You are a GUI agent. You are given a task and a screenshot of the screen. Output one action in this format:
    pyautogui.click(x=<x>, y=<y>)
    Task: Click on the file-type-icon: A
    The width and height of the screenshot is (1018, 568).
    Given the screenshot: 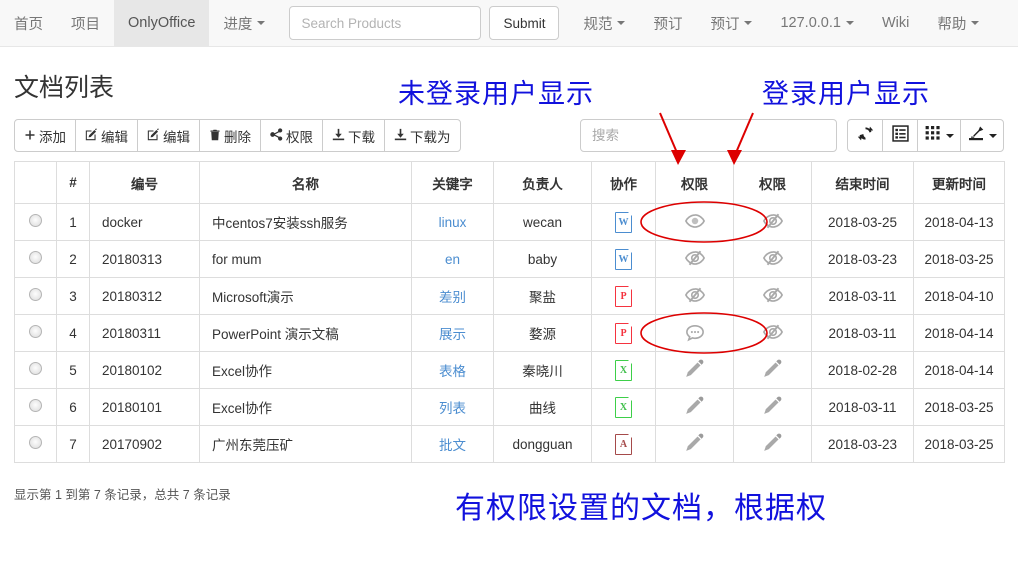 What is the action you would take?
    pyautogui.click(x=624, y=443)
    